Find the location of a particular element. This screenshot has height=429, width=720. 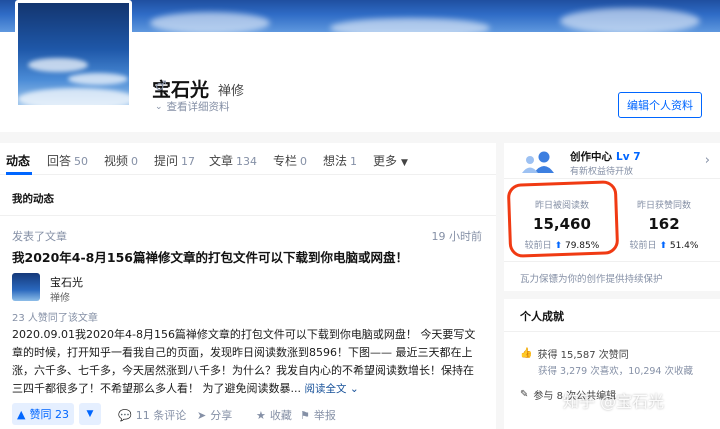

stat-upvotes: 昨日获赞同数 162 较前日 ⬆ 51.4% is located at coordinates (664, 224).